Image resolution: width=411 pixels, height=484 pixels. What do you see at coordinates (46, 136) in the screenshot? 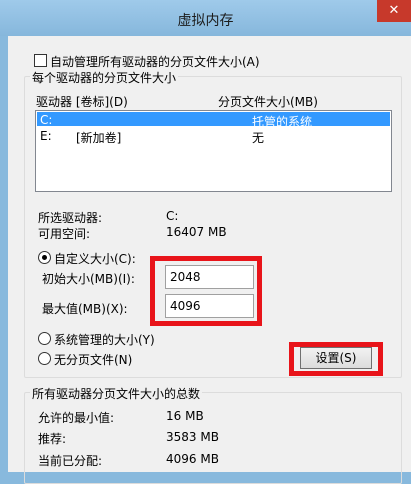
I see `drive-row-drive: E:` at bounding box center [46, 136].